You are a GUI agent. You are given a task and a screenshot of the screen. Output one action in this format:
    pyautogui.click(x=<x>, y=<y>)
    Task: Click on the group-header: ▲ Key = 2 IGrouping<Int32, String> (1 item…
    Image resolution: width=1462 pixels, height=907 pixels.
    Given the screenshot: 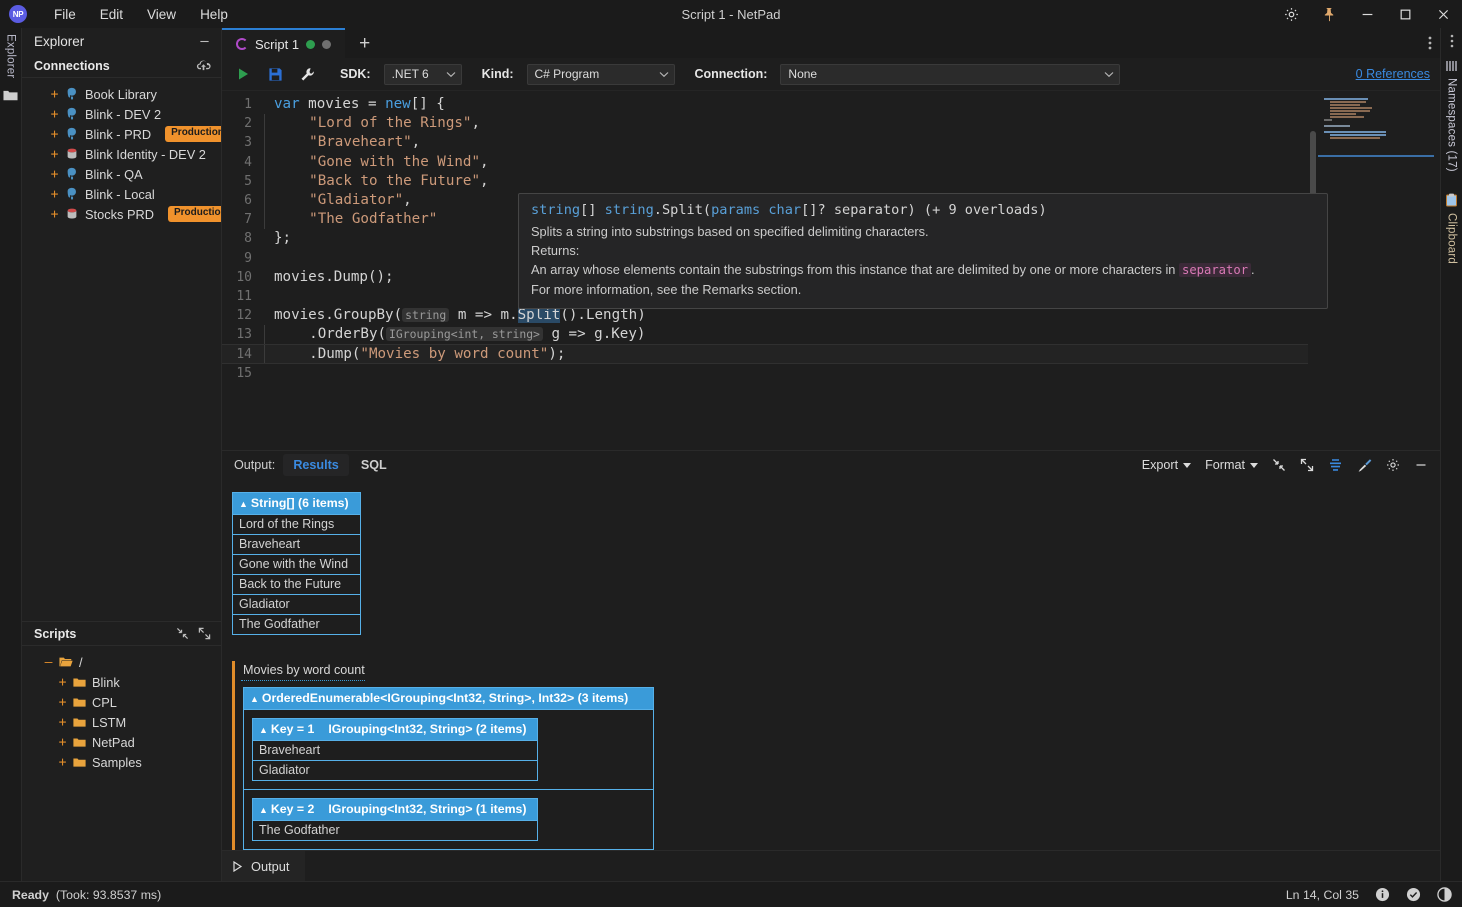 What is the action you would take?
    pyautogui.click(x=395, y=809)
    